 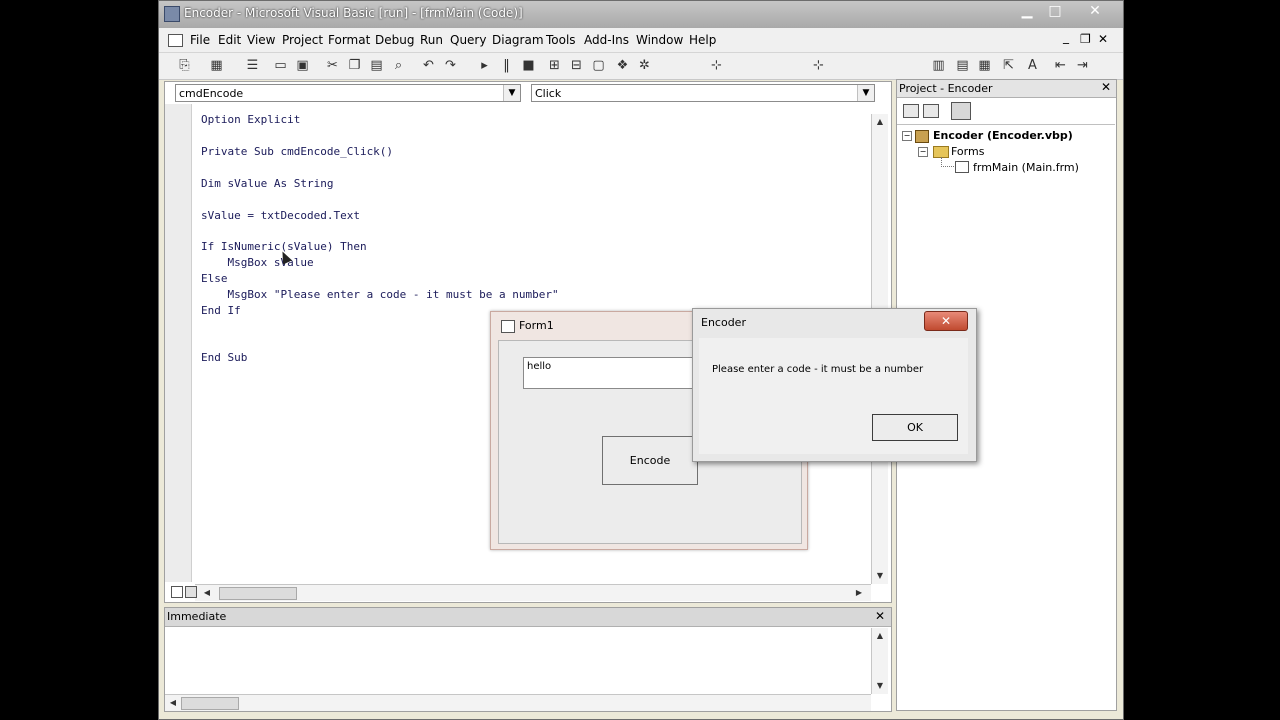 What do you see at coordinates (297, 151) in the screenshot?
I see `code-line: Private Sub cmdEncode_Click()` at bounding box center [297, 151].